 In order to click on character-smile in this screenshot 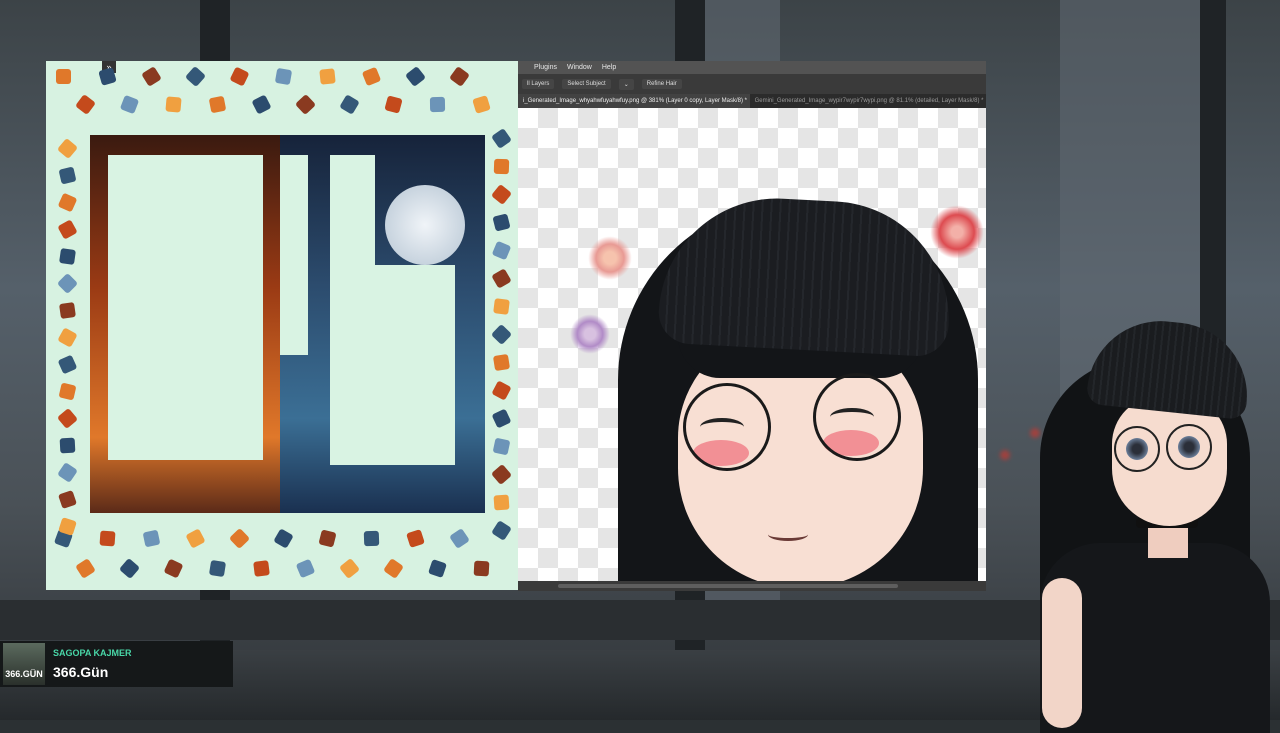, I will do `click(788, 534)`.